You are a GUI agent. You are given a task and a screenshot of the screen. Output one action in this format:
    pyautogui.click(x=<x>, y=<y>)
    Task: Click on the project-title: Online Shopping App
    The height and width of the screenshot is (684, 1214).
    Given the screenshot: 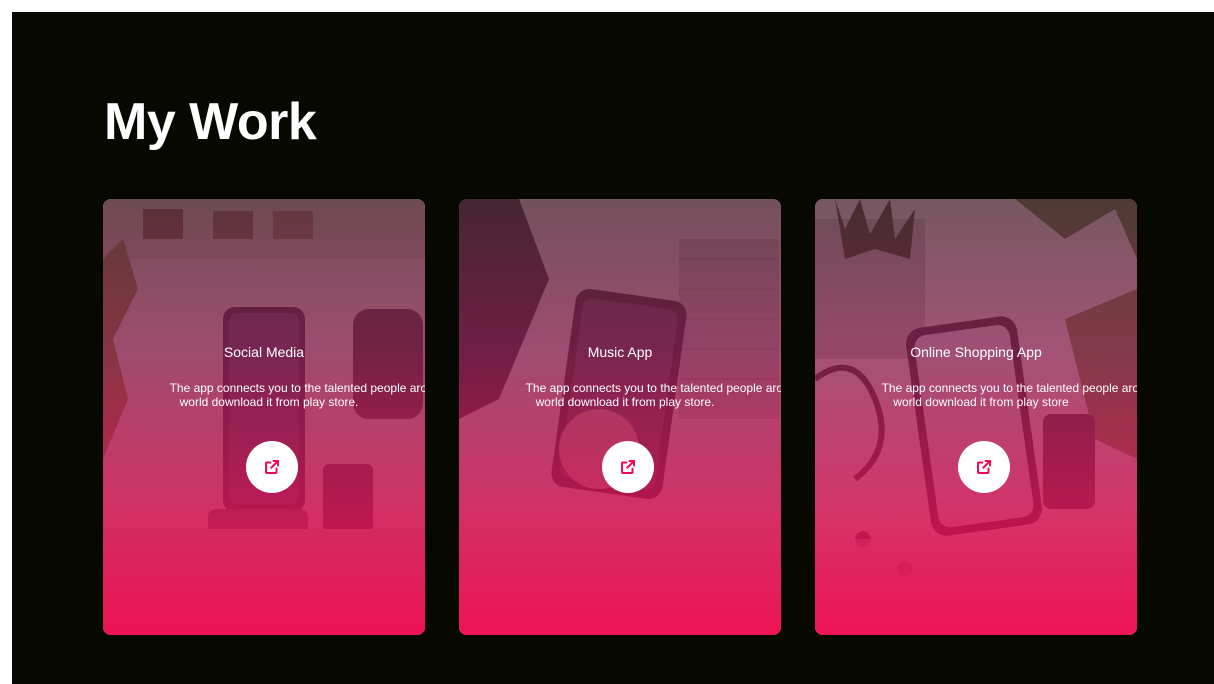 What is the action you would take?
    pyautogui.click(x=976, y=352)
    